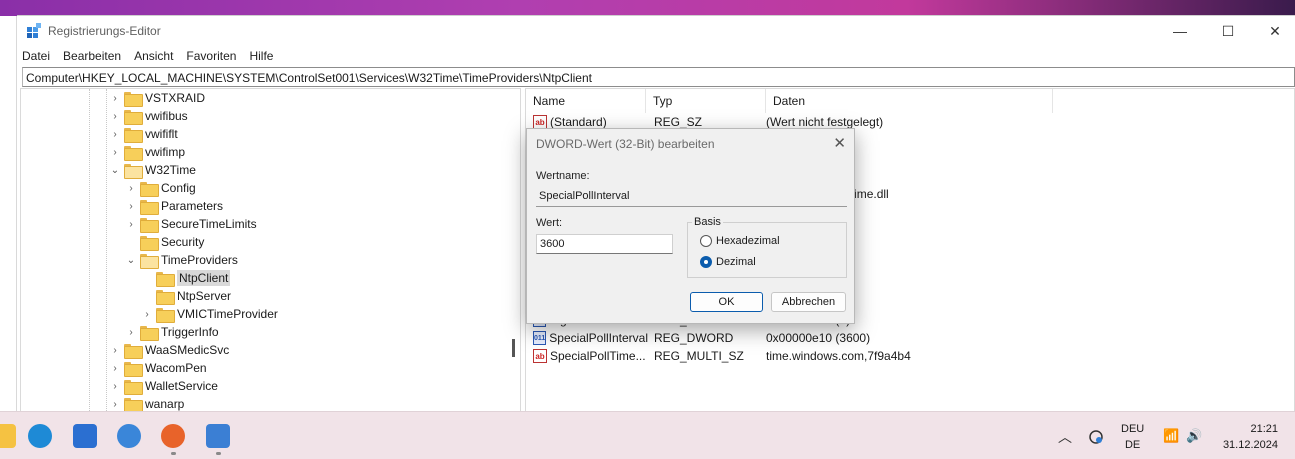 The height and width of the screenshot is (459, 1295). Describe the element at coordinates (1249, 437) in the screenshot. I see `clock: 21:21 31.12.2024` at that location.